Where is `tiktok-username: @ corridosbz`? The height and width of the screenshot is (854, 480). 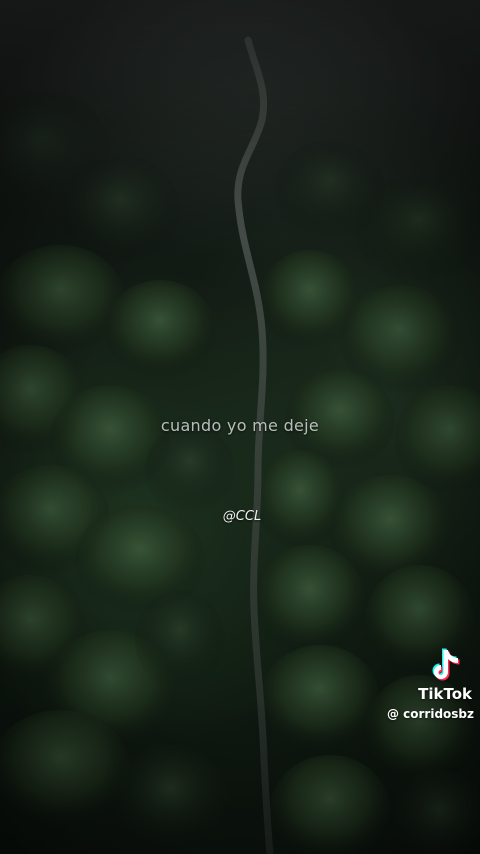 tiktok-username: @ corridosbz is located at coordinates (430, 714).